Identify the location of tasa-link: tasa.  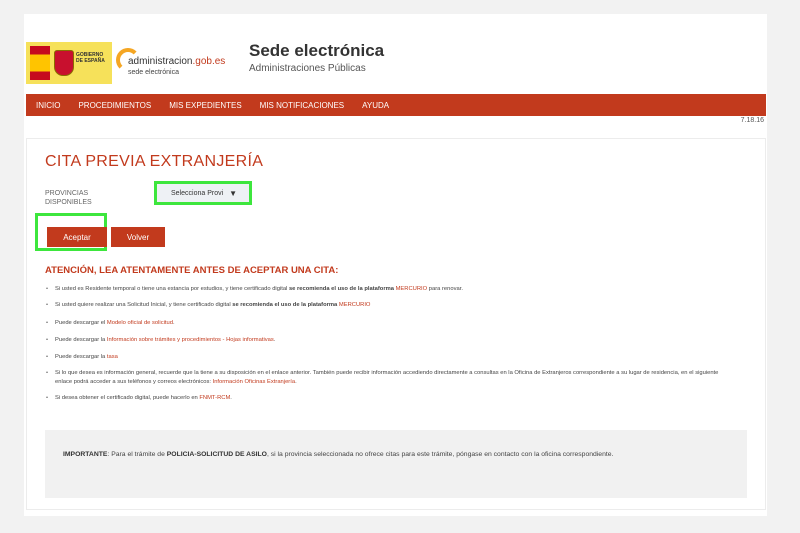
(112, 357).